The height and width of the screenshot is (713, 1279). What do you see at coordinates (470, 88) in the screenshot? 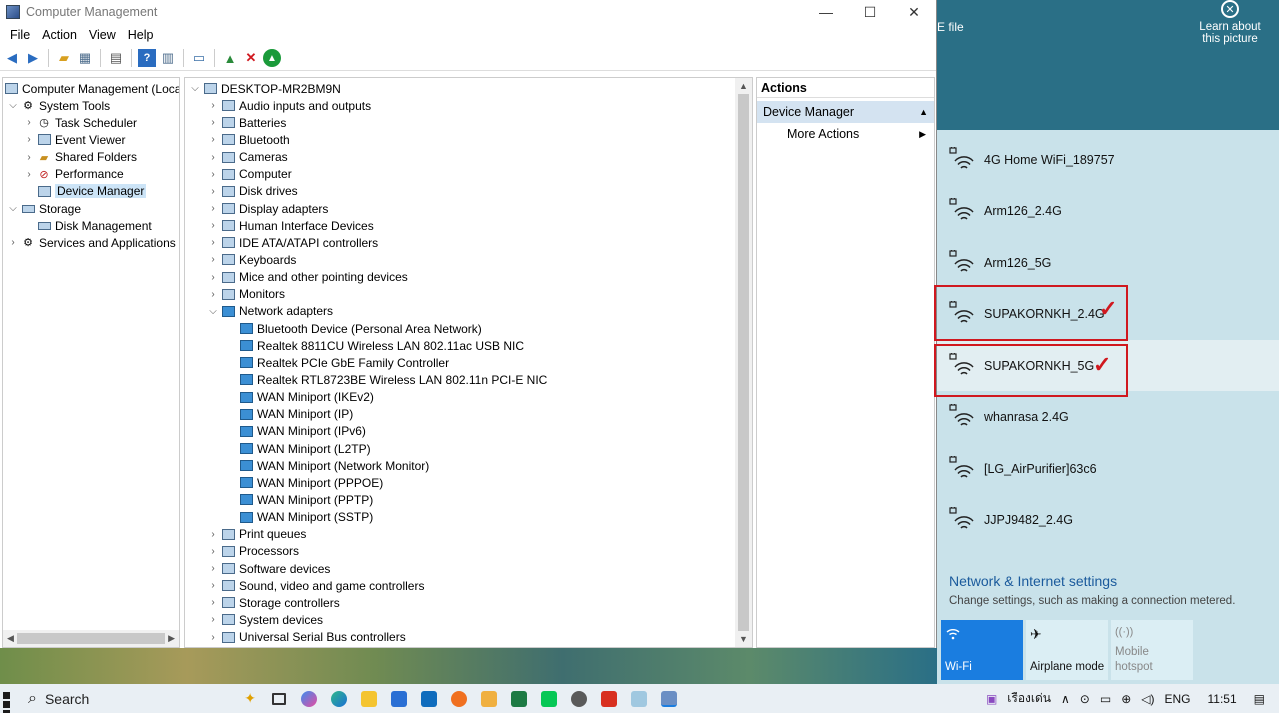
I see `device-tree-root: ⌵ DESKTOP-MR2BM9N` at bounding box center [470, 88].